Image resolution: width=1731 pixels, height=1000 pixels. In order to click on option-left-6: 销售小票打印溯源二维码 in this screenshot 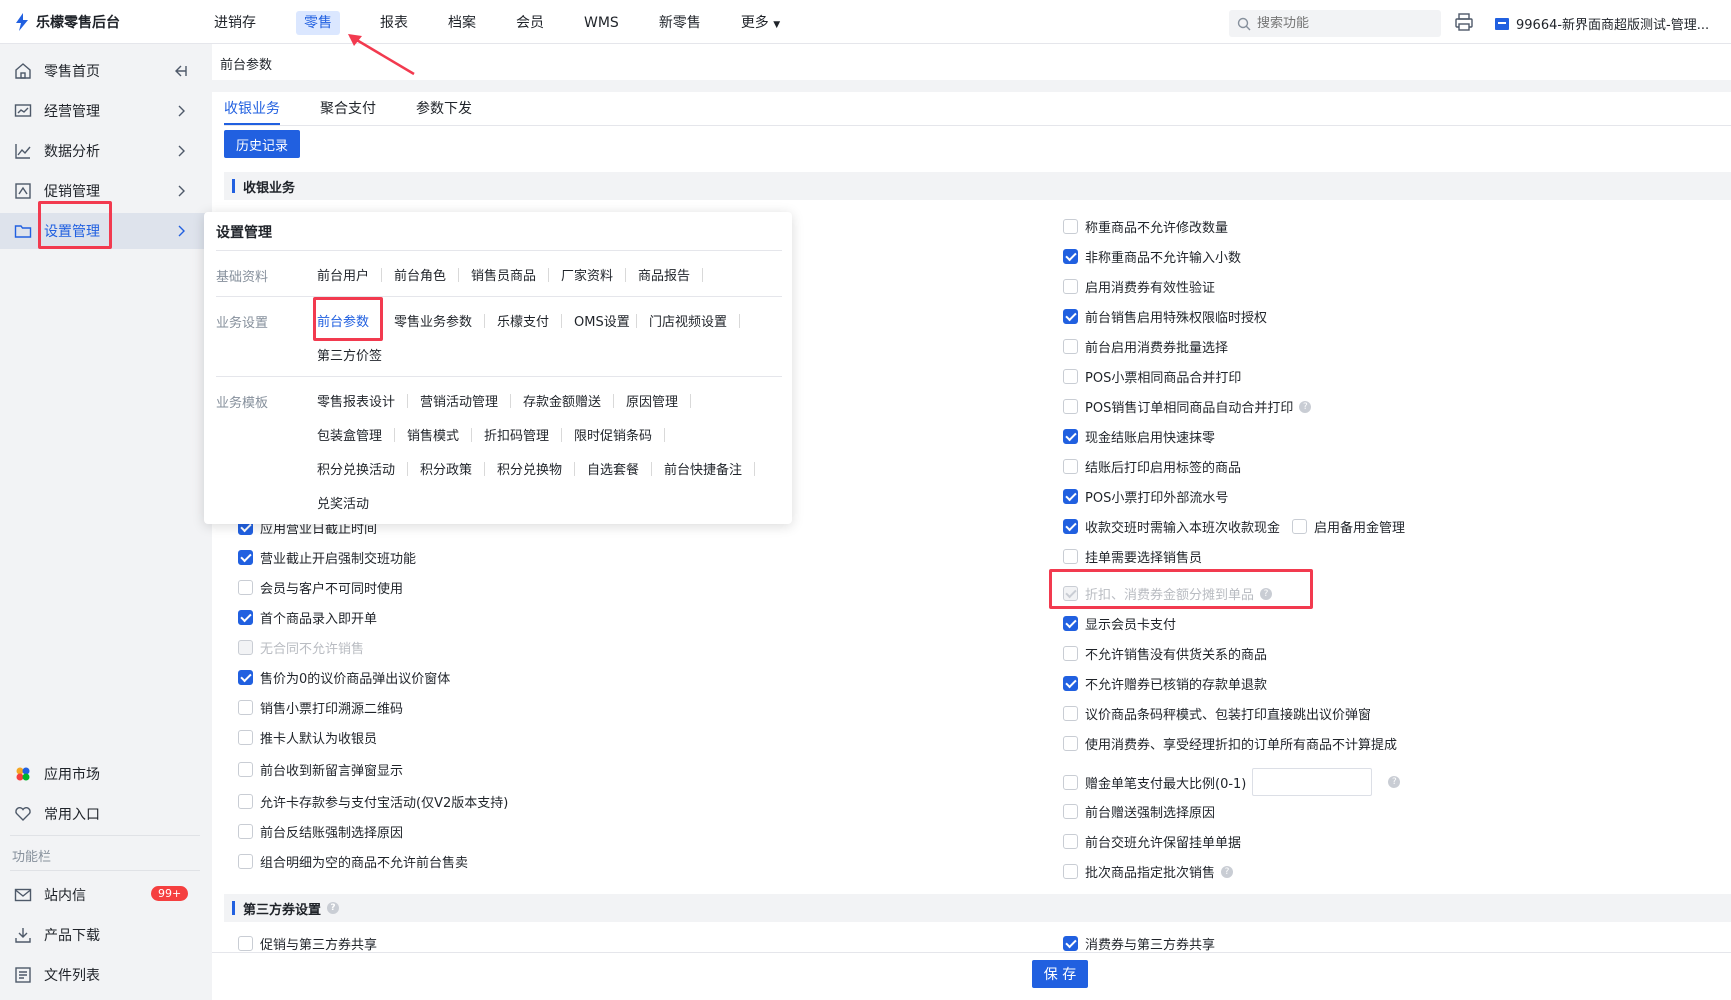, I will do `click(320, 707)`.